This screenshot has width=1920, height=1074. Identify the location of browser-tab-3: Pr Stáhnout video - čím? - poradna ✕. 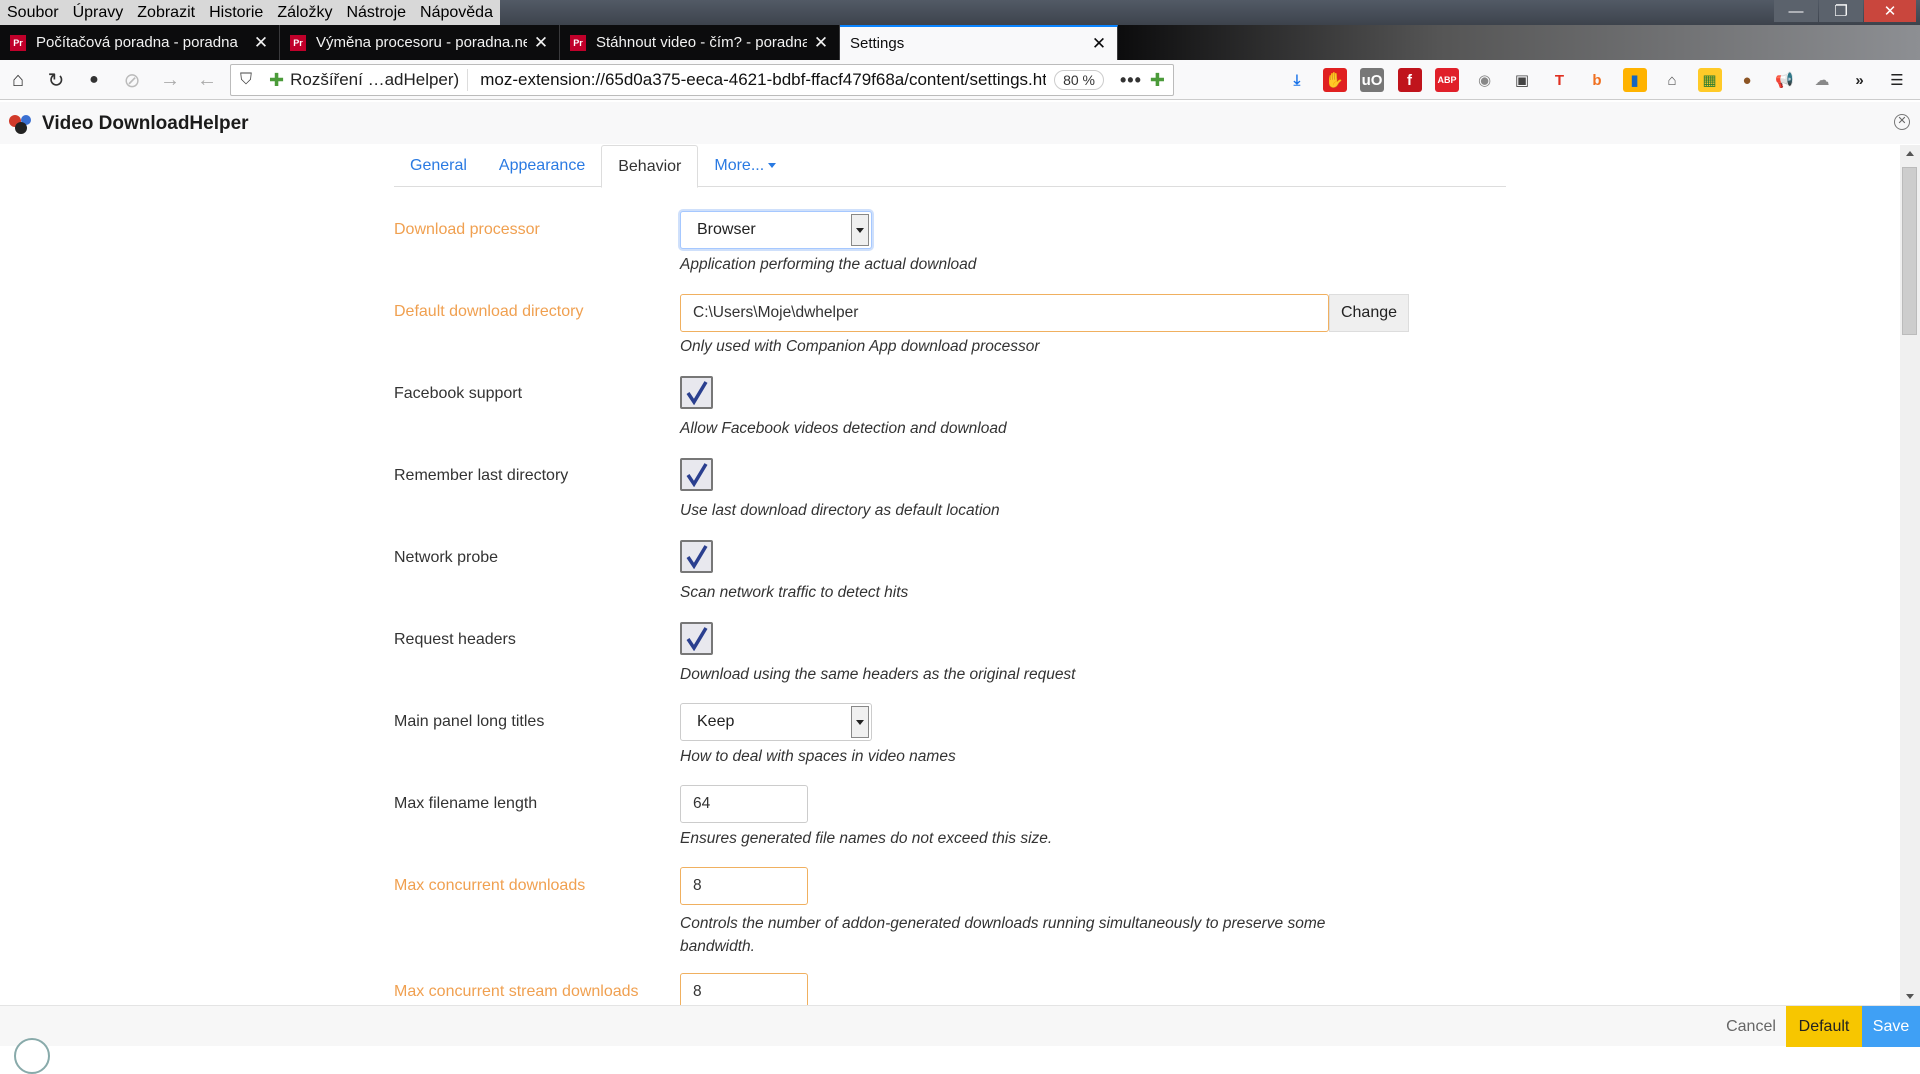
(700, 42).